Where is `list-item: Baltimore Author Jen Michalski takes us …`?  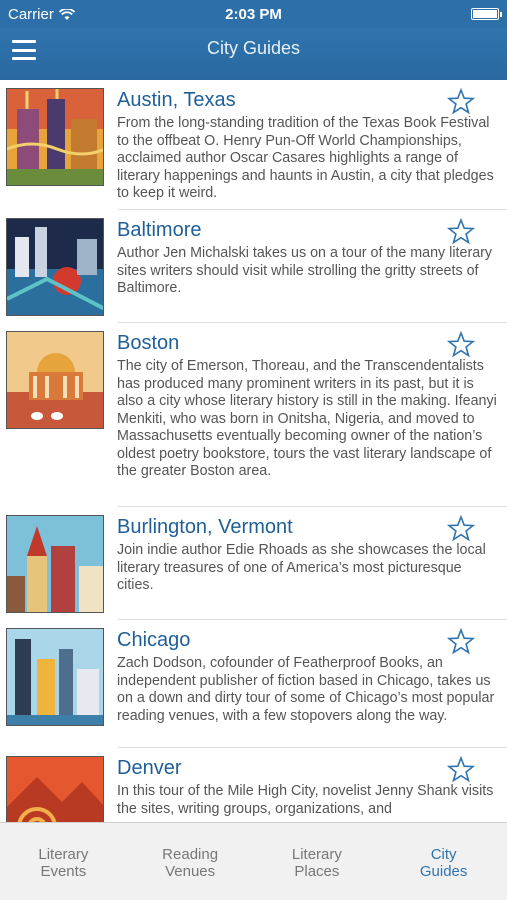 list-item: Baltimore Author Jen Michalski takes us … is located at coordinates (253, 266).